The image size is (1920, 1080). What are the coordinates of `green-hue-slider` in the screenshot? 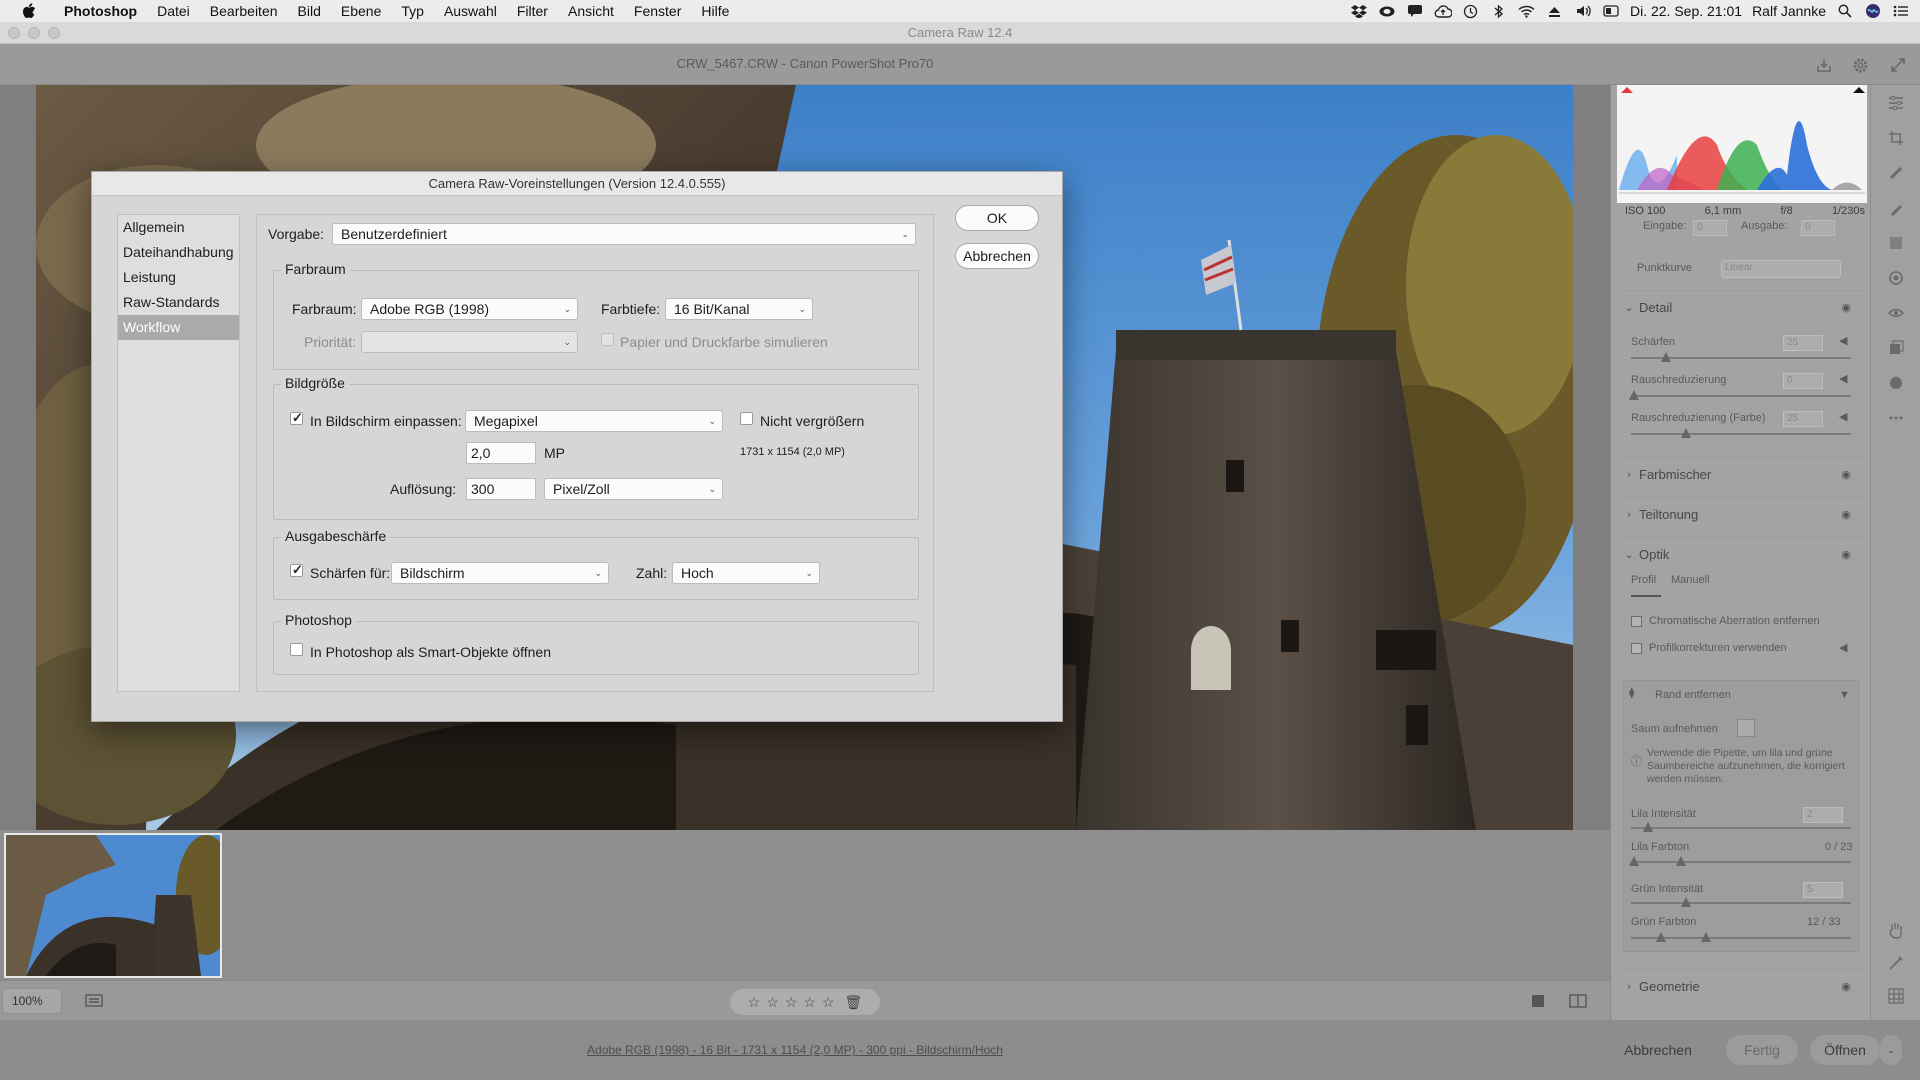 It's located at (1741, 937).